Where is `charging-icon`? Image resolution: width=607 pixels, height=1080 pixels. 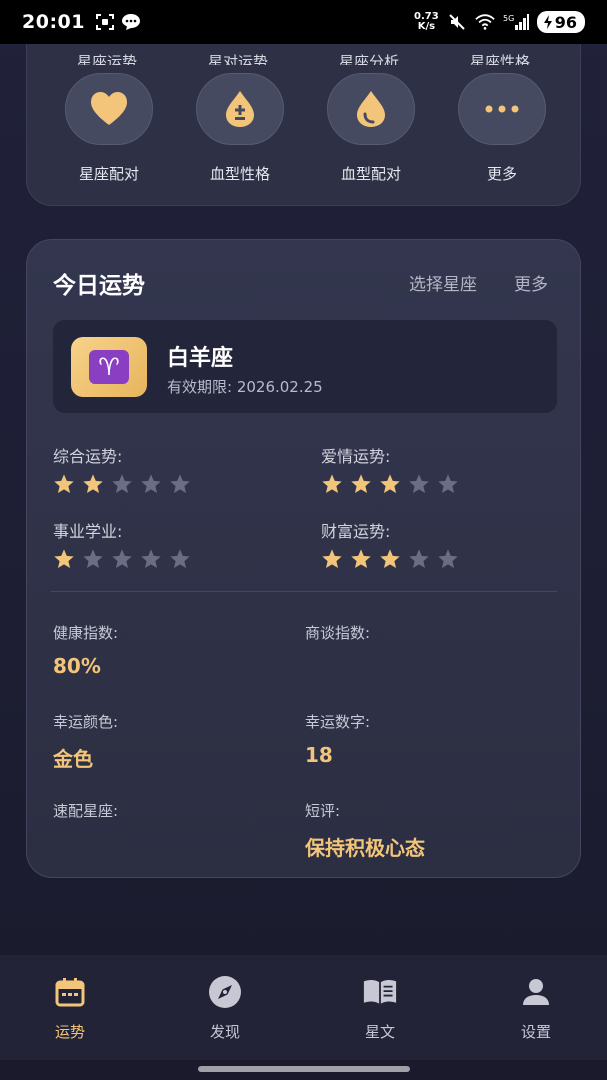 charging-icon is located at coordinates (547, 22).